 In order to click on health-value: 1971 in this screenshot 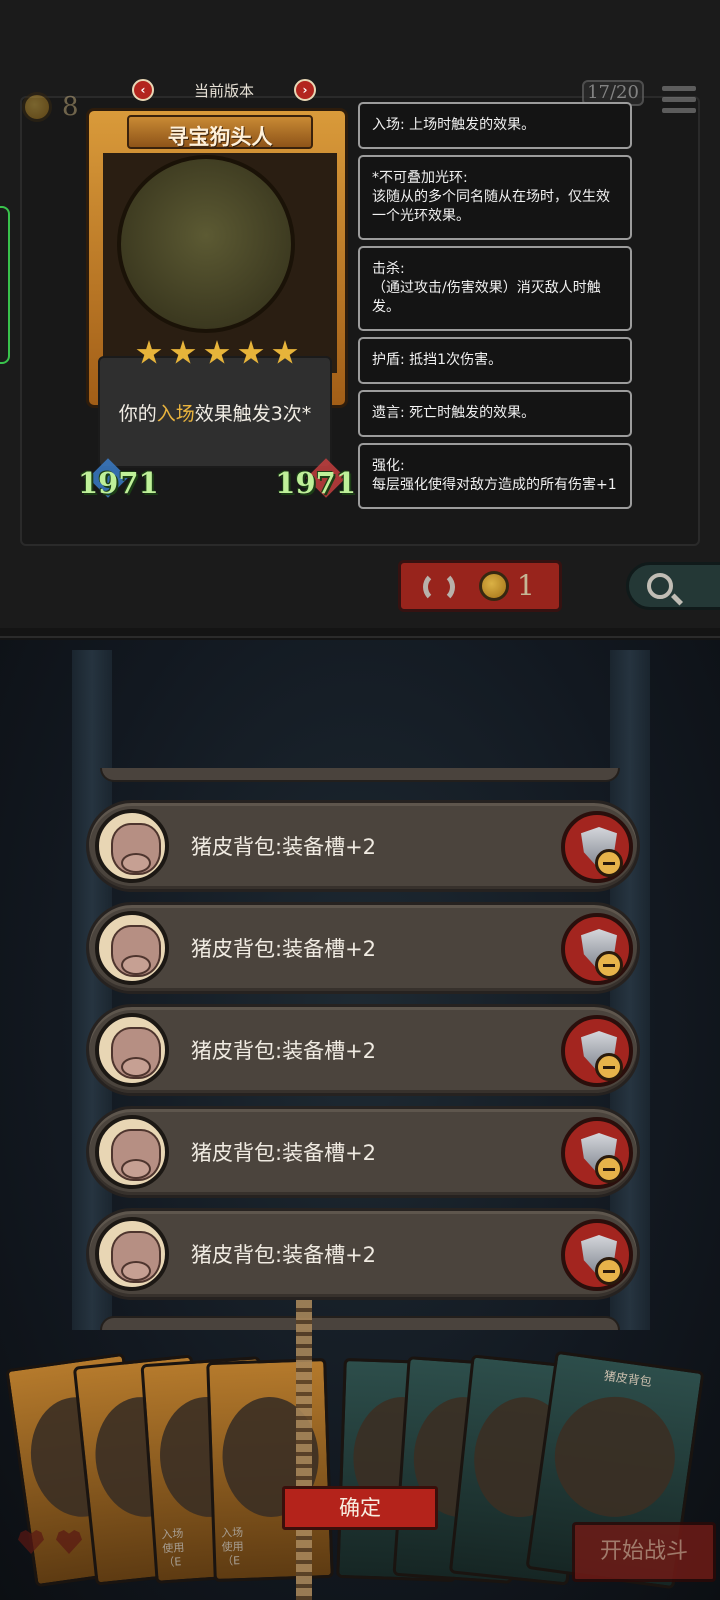, I will do `click(315, 483)`.